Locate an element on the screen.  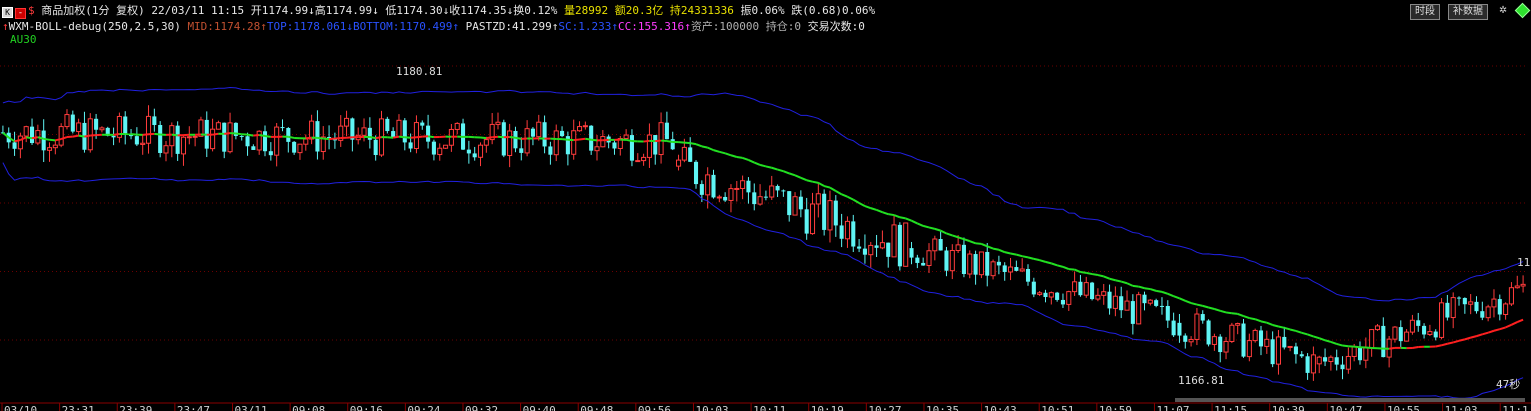
x-tick-label: 09:08 is located at coordinates (308, 407).